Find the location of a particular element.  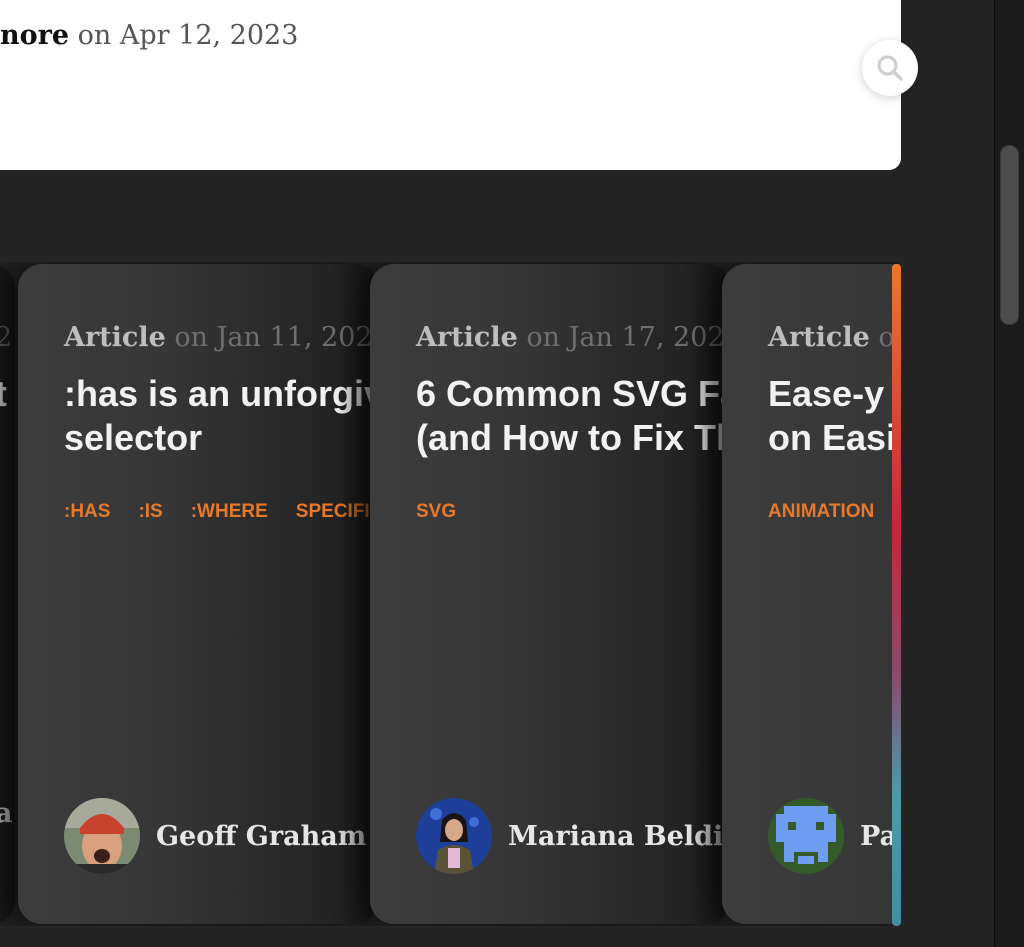

article-tags: :has :is :where specificity is located at coordinates (221, 512).